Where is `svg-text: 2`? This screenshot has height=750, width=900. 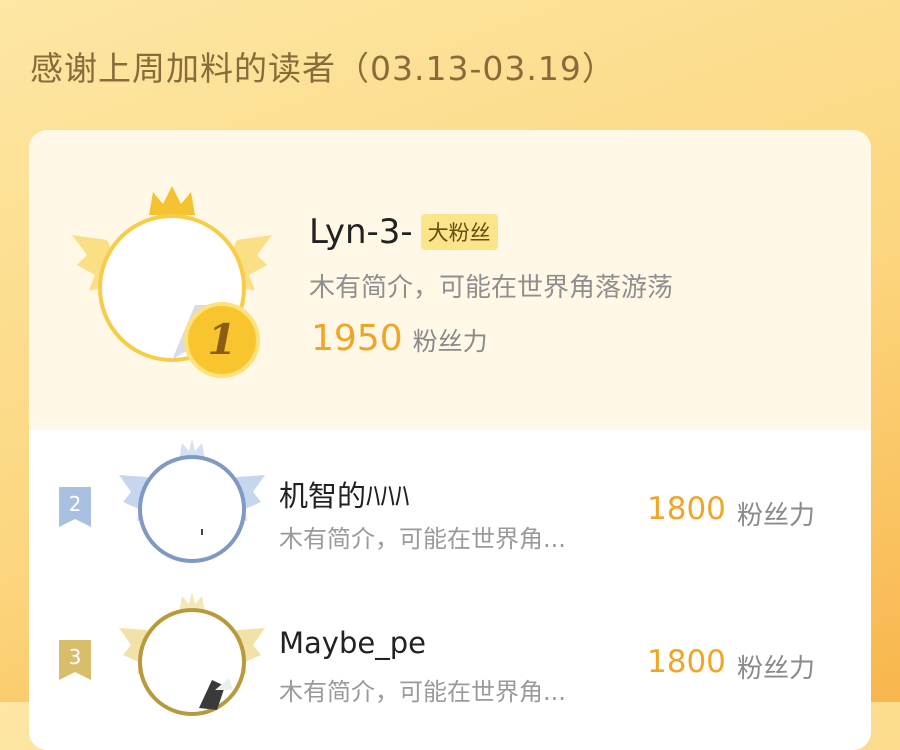
svg-text: 2 is located at coordinates (75, 504).